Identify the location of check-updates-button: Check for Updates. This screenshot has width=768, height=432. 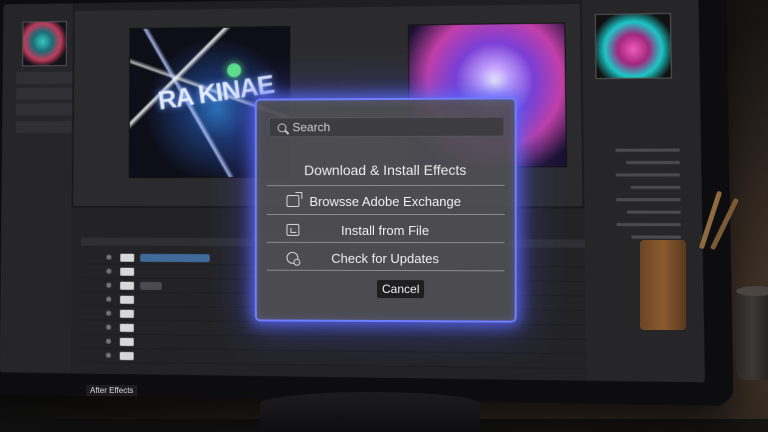
(386, 258).